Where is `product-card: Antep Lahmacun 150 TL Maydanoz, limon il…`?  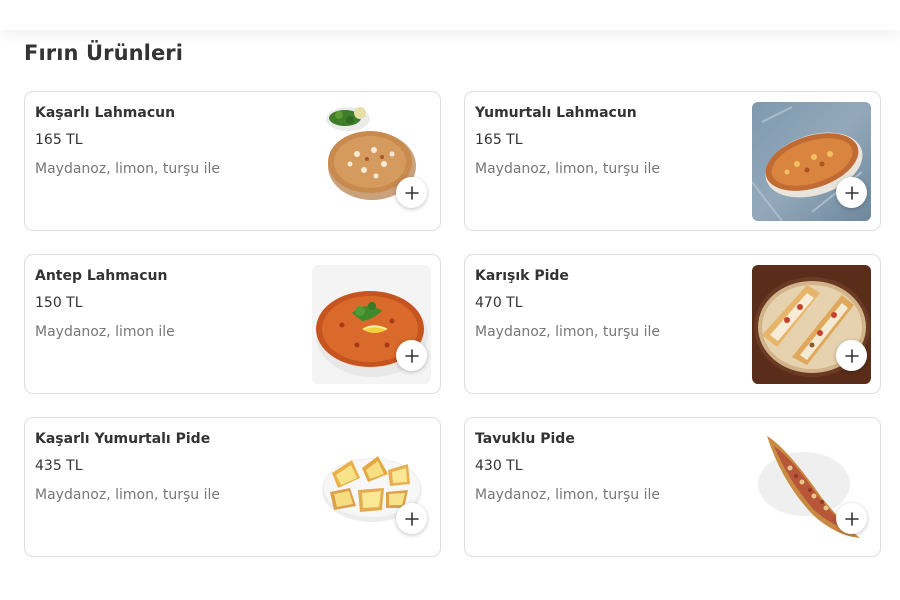 product-card: Antep Lahmacun 150 TL Maydanoz, limon il… is located at coordinates (232, 324).